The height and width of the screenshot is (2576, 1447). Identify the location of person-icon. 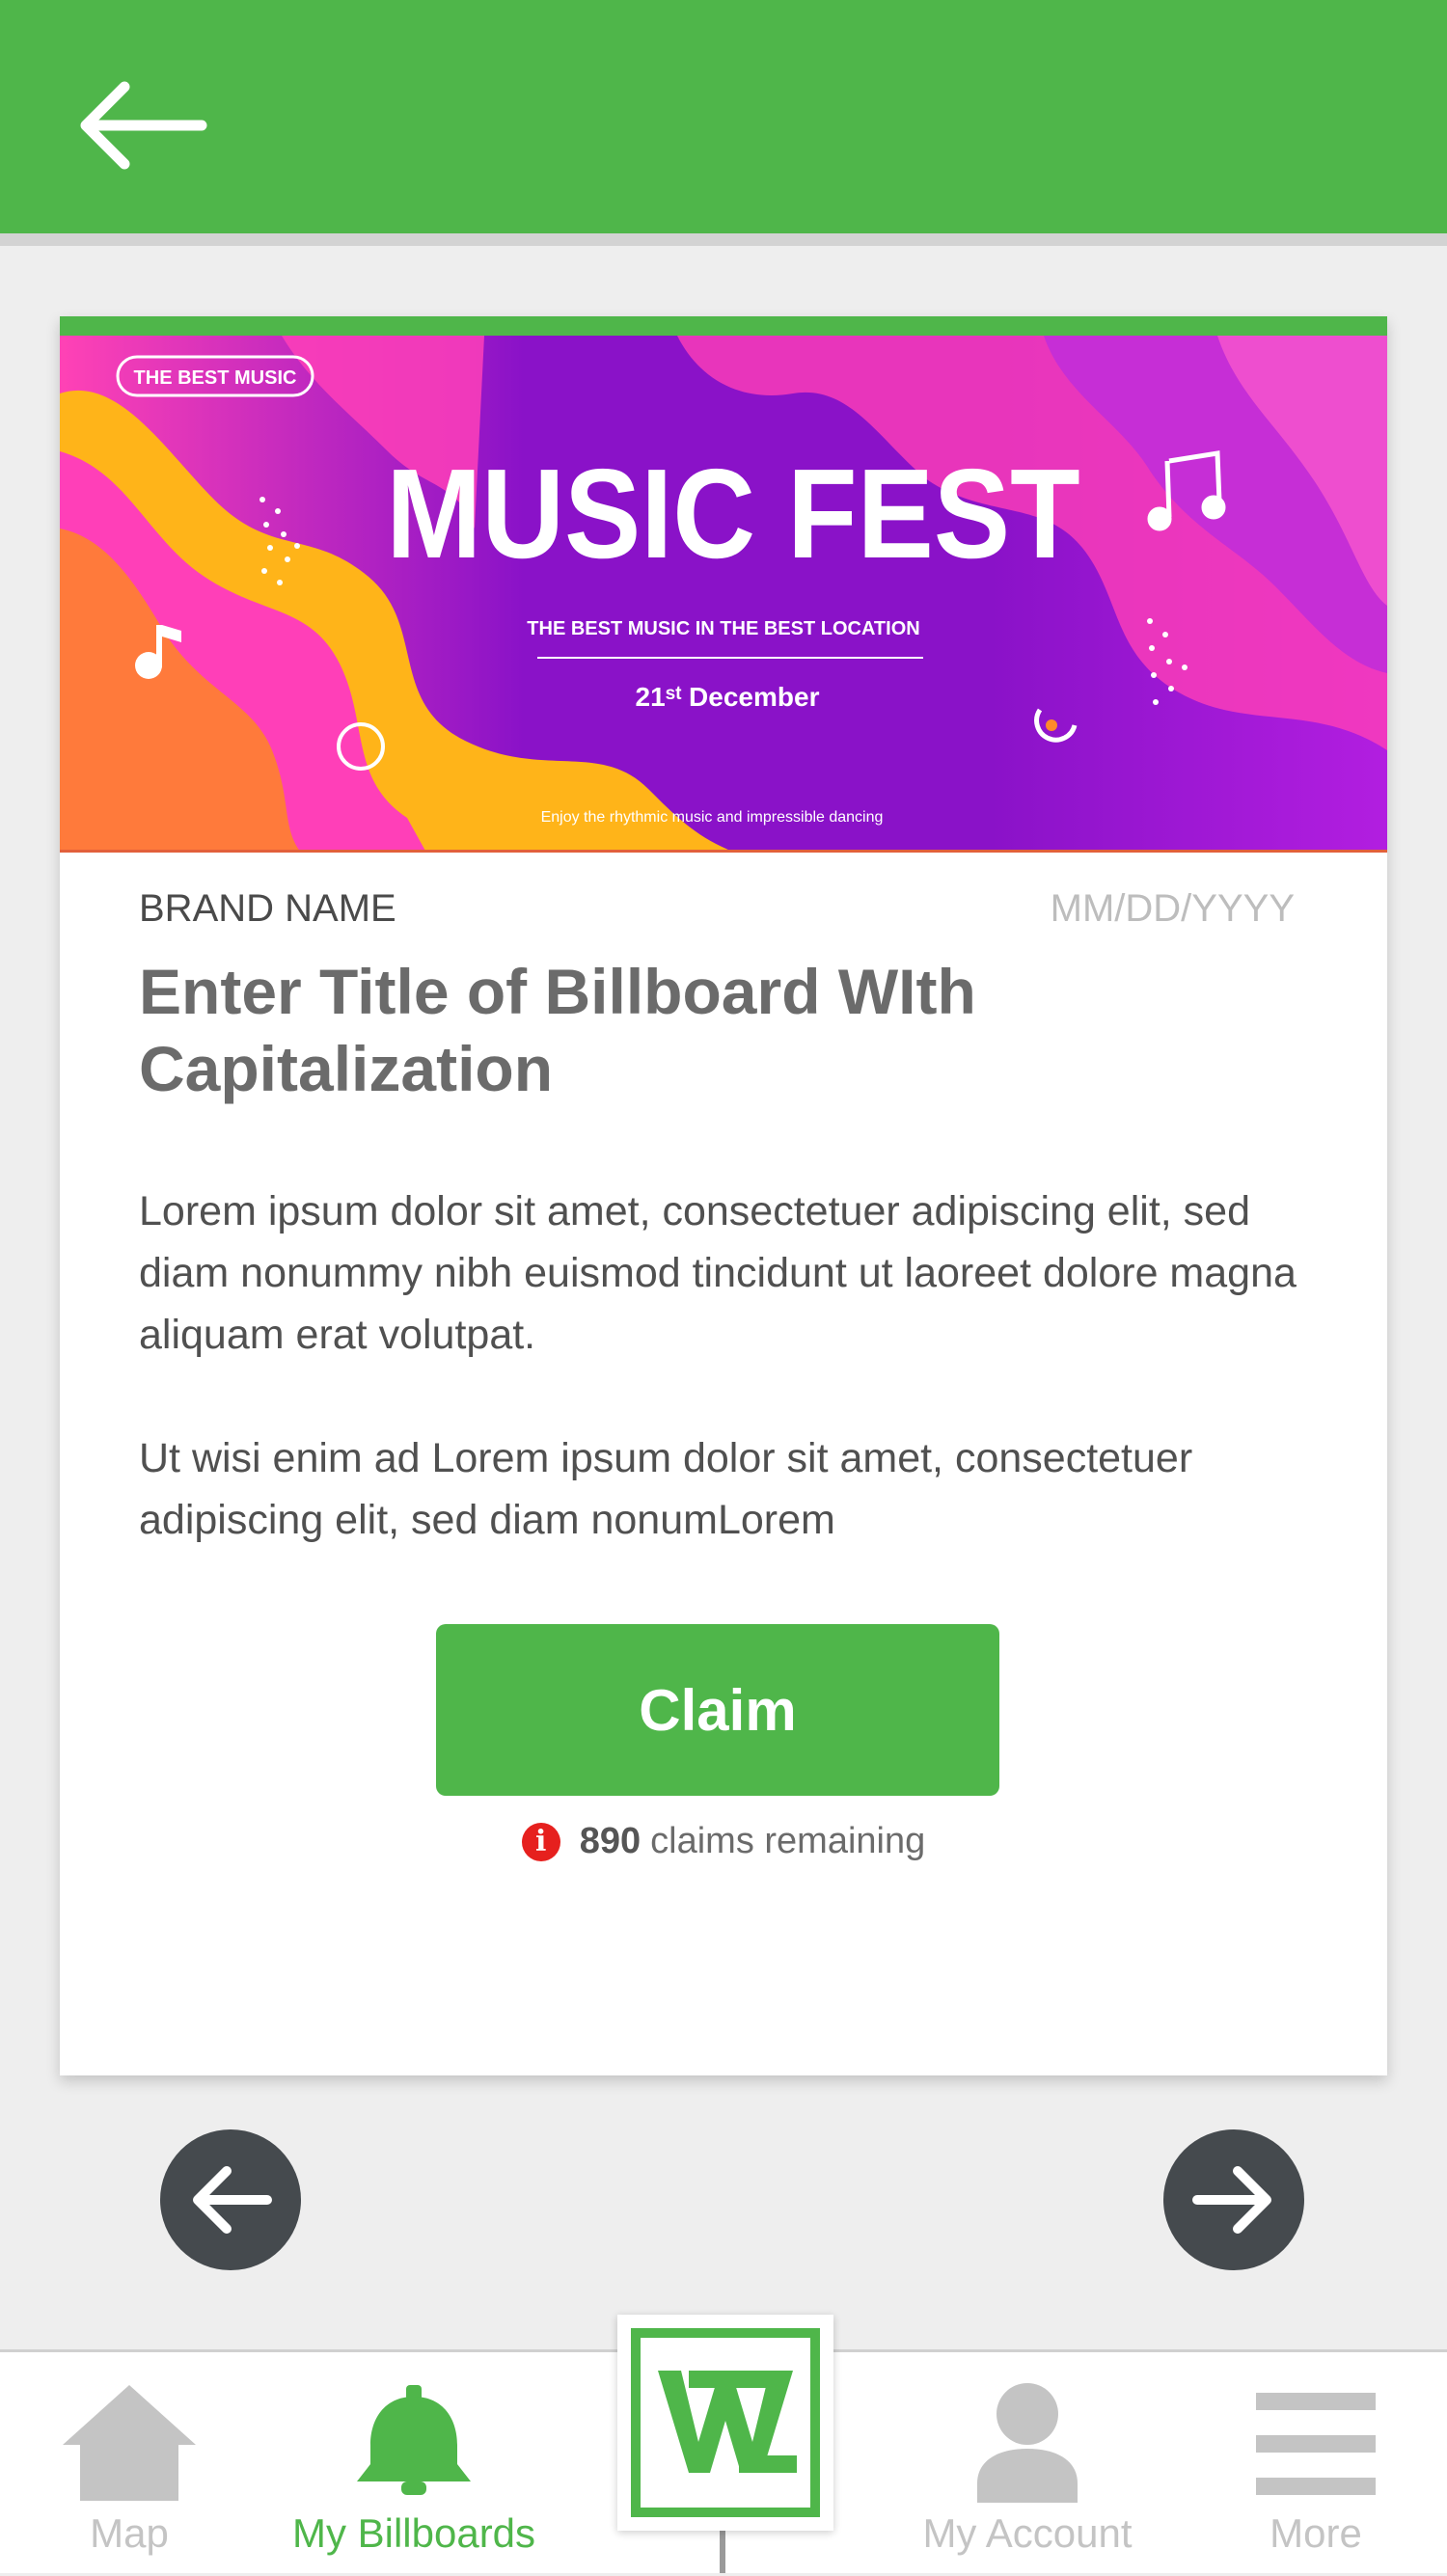
(1027, 2443).